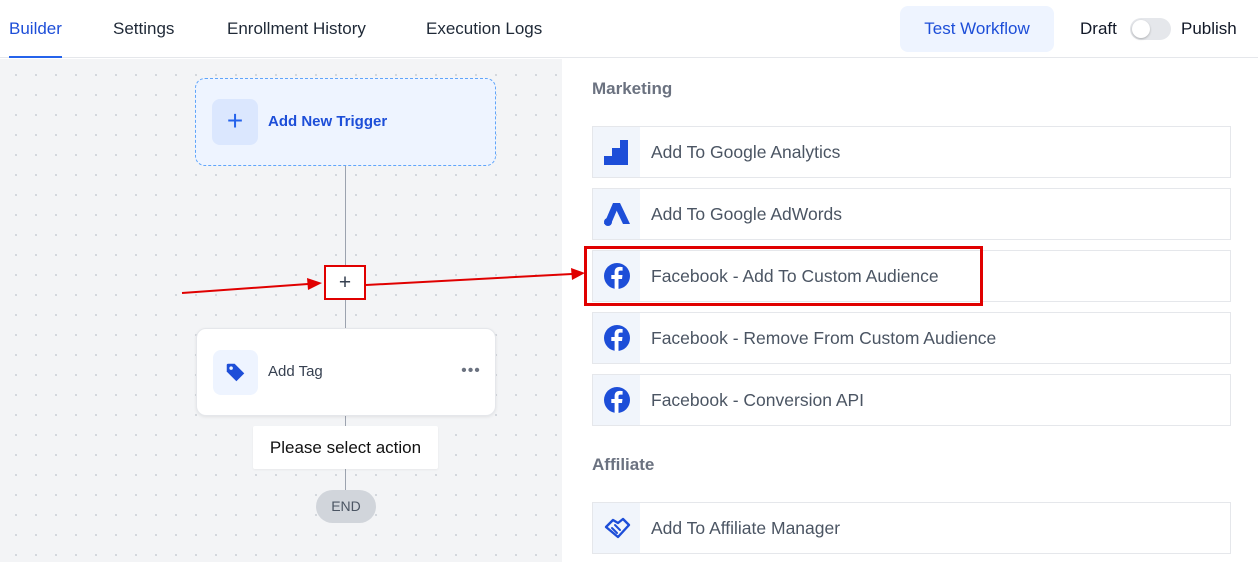 This screenshot has height=562, width=1258. What do you see at coordinates (245, 288) in the screenshot?
I see `annotation-arrow-left` at bounding box center [245, 288].